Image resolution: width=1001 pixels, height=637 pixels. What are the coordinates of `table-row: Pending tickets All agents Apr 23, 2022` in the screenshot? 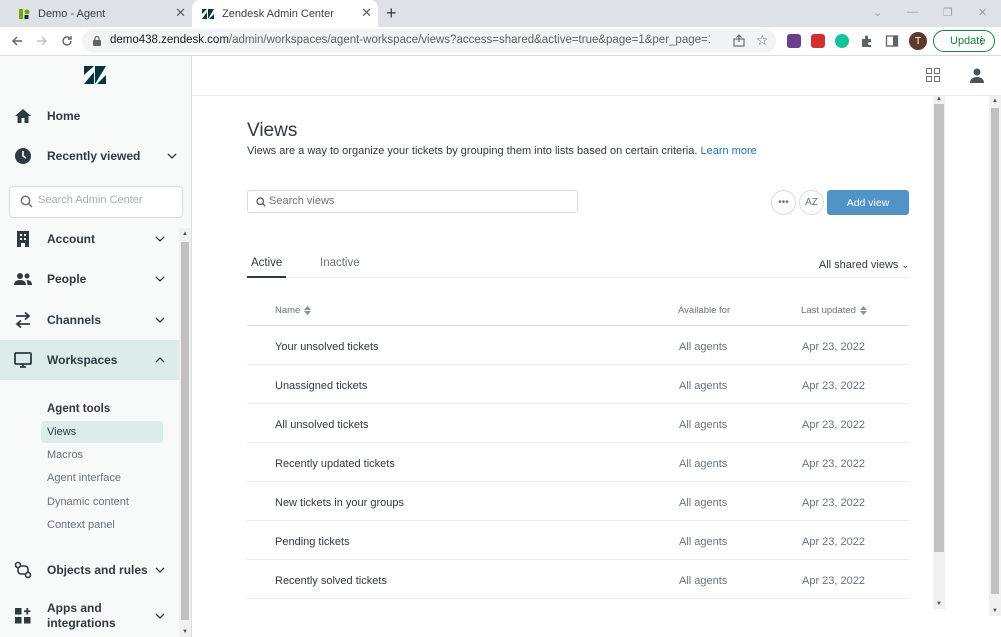 It's located at (578, 540).